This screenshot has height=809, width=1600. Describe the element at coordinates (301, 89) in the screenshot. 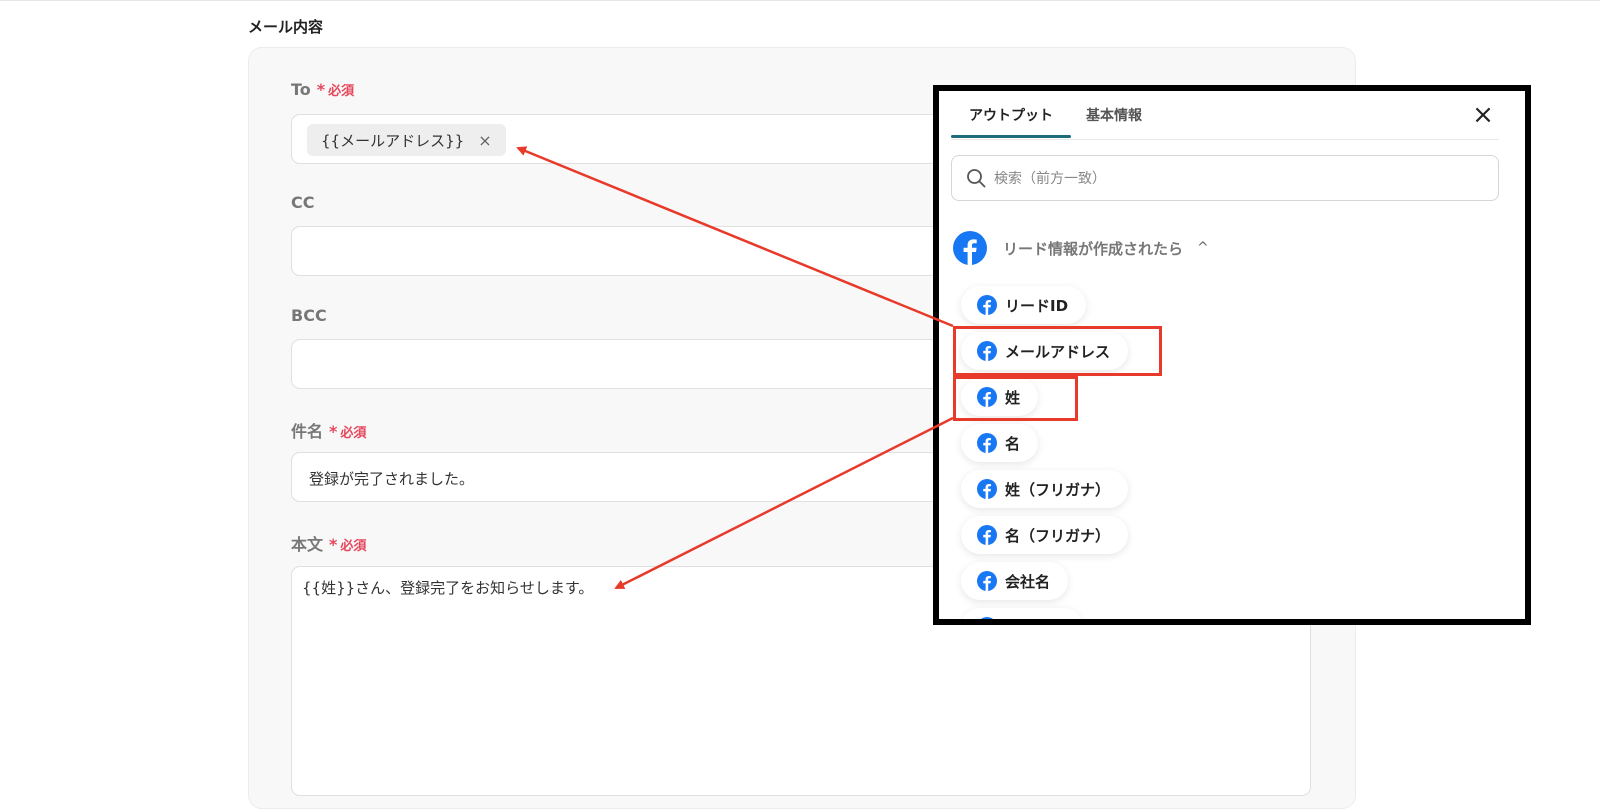

I see `to-label-text: To` at that location.